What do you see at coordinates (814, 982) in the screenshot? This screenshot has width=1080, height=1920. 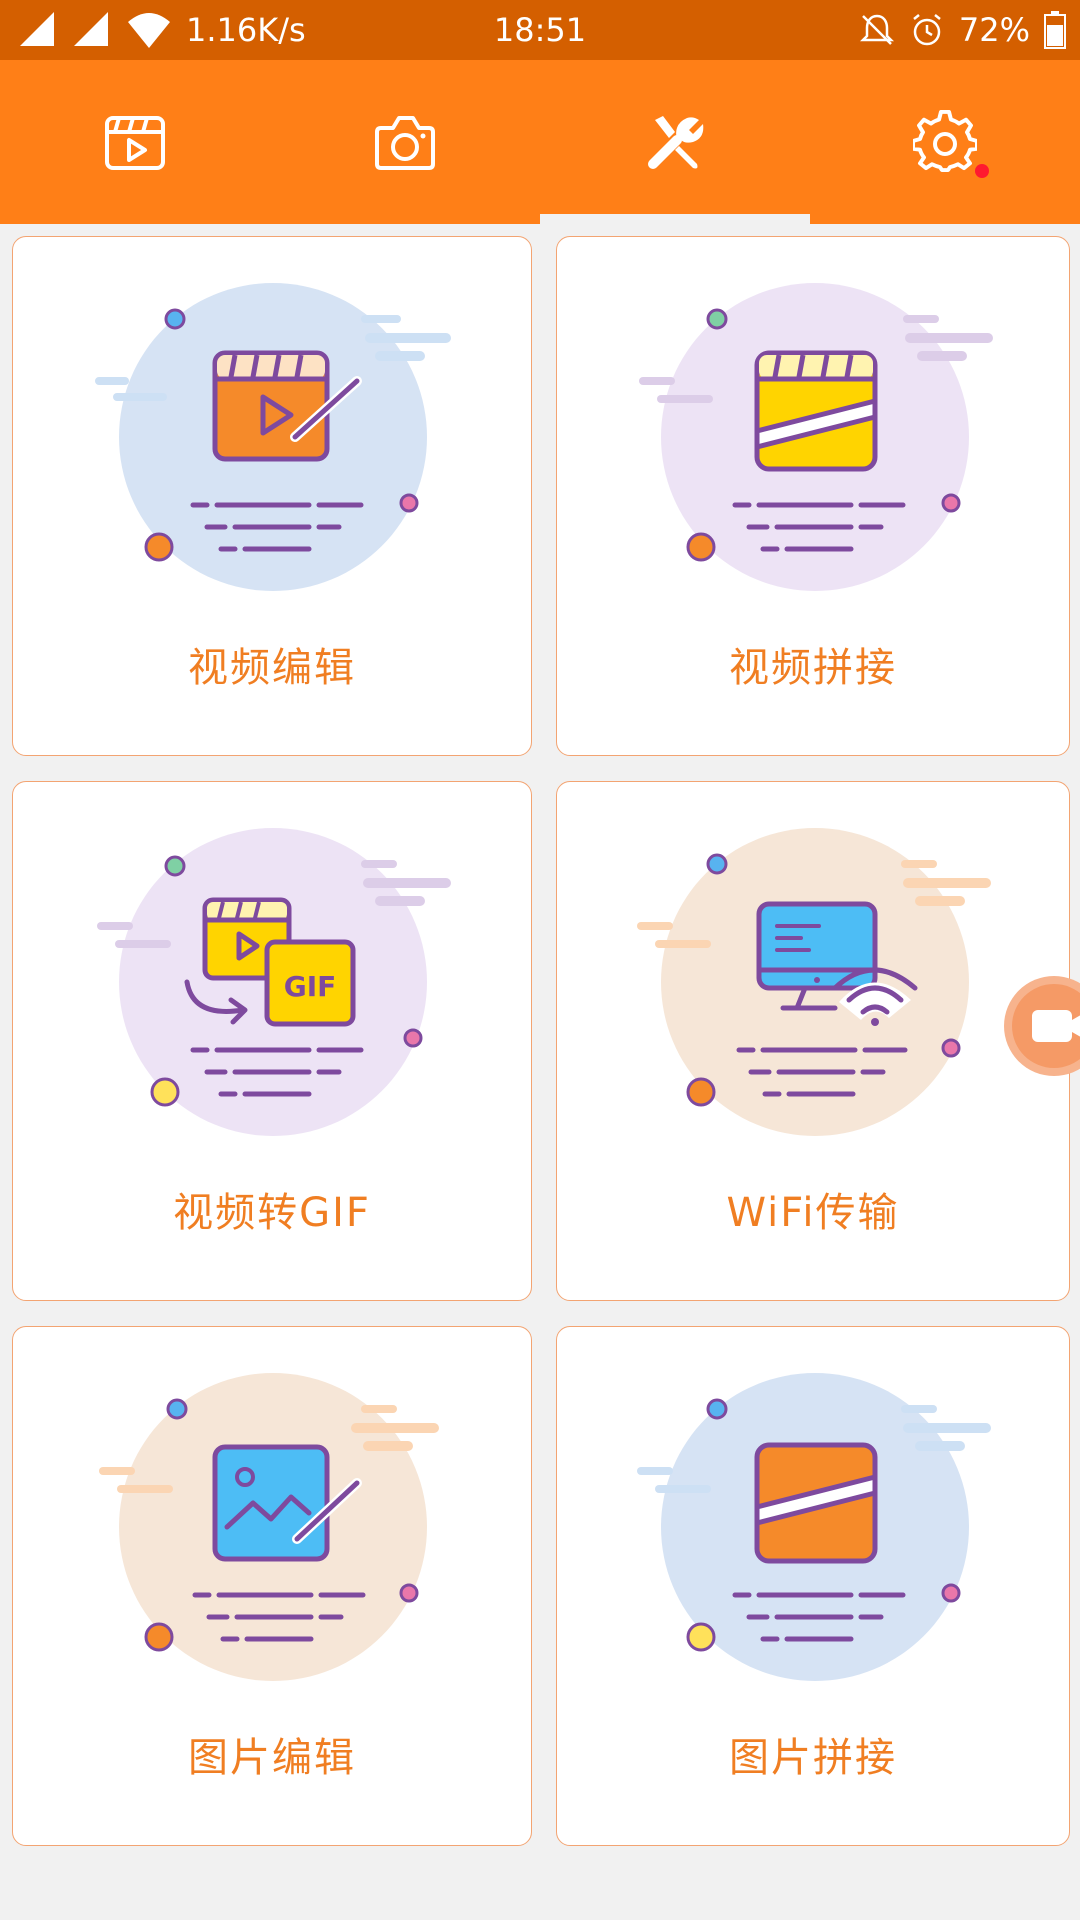 I see `wifi-transfer-icon` at bounding box center [814, 982].